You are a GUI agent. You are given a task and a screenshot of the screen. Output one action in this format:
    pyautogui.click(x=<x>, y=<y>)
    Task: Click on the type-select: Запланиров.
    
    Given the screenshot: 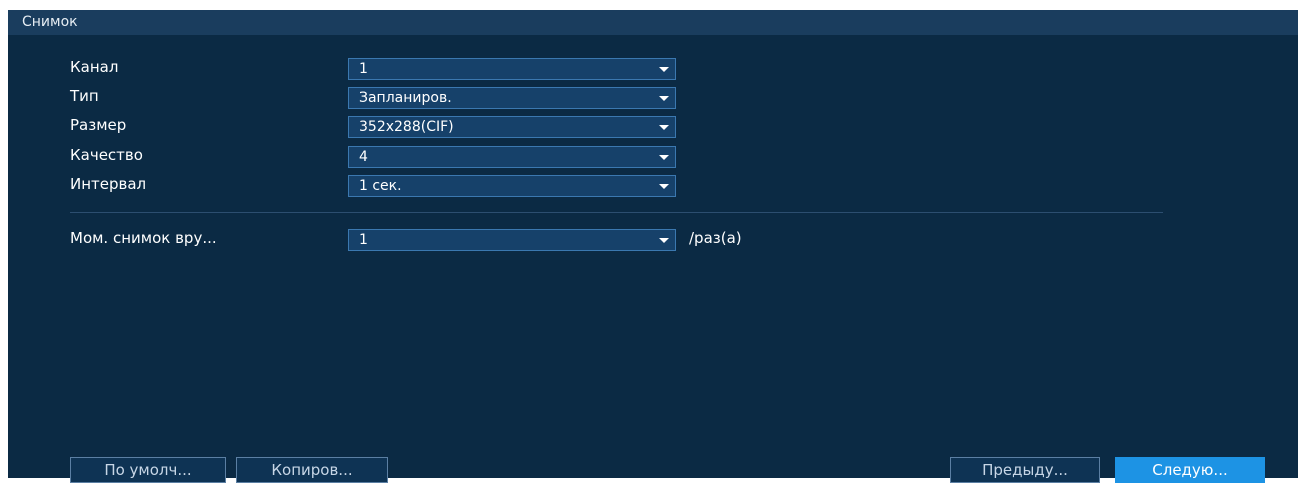 What is the action you would take?
    pyautogui.click(x=512, y=98)
    